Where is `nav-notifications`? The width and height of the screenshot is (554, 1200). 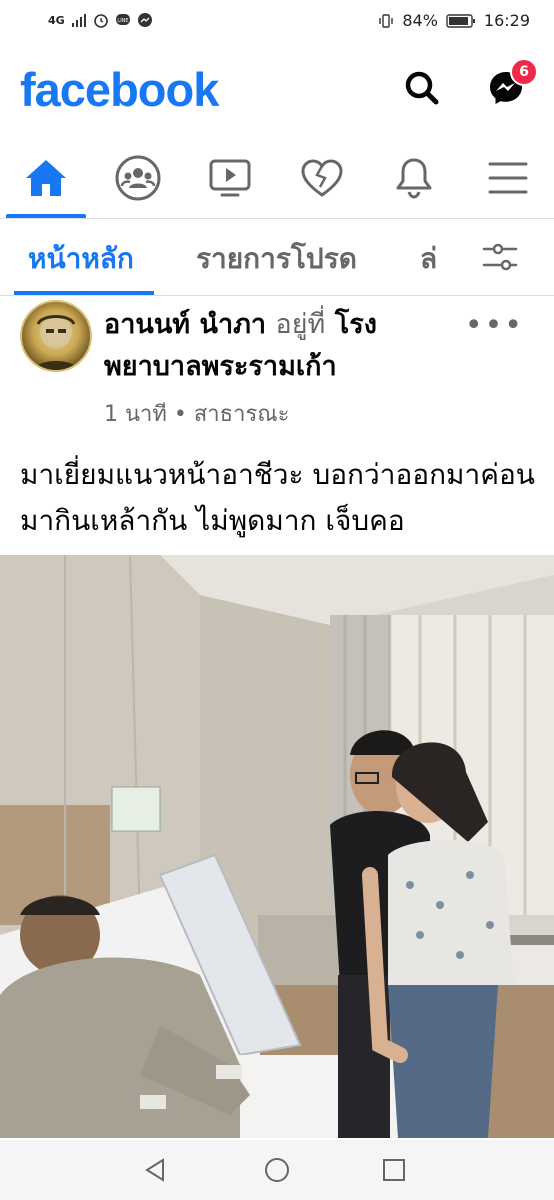
nav-notifications is located at coordinates (414, 178).